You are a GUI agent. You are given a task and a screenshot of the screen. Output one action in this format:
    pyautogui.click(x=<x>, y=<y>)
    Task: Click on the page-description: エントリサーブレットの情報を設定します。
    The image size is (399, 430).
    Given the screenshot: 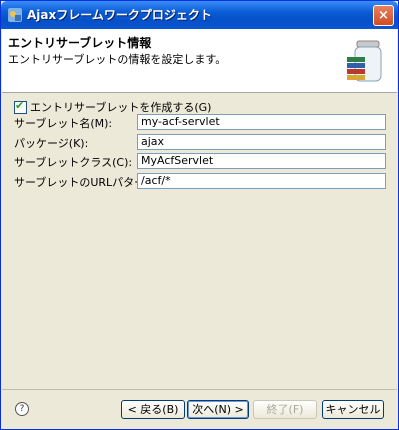 What is the action you would take?
    pyautogui.click(x=117, y=59)
    